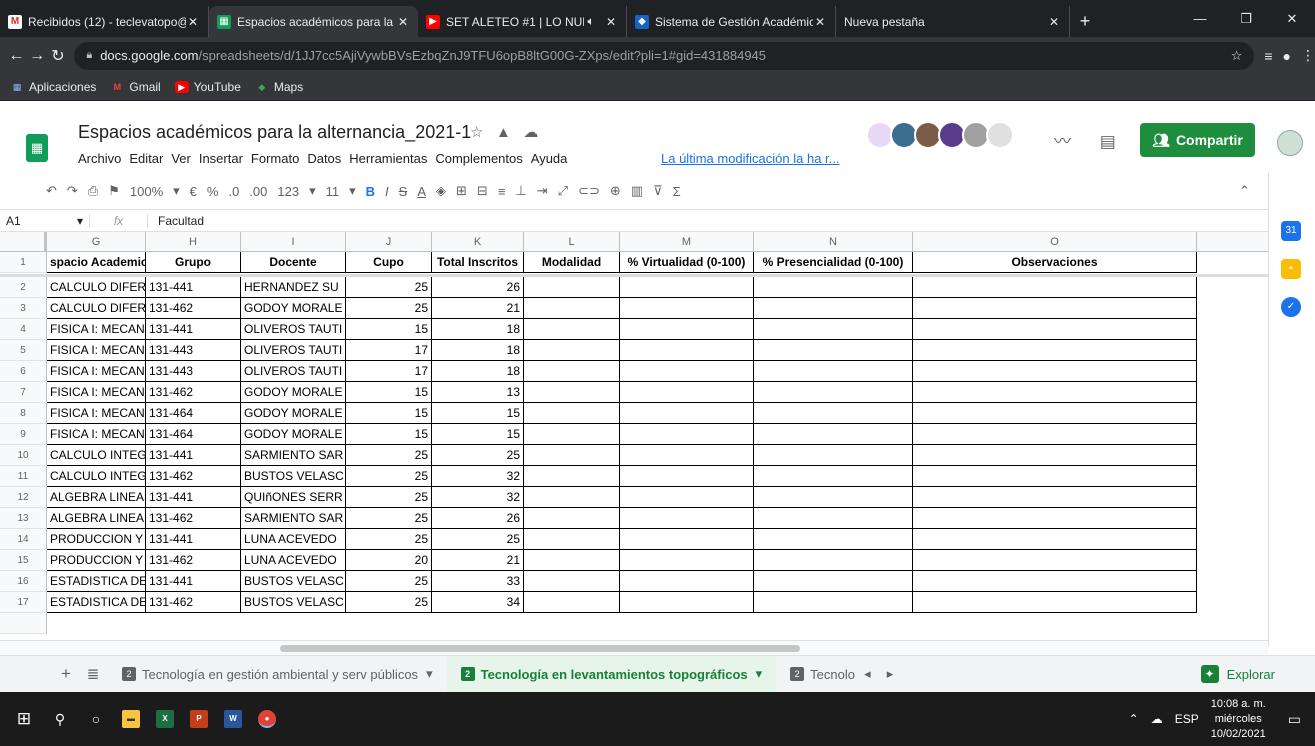 This screenshot has height=746, width=1315. What do you see at coordinates (1085, 21) in the screenshot?
I see `new-tab-button: +` at bounding box center [1085, 21].